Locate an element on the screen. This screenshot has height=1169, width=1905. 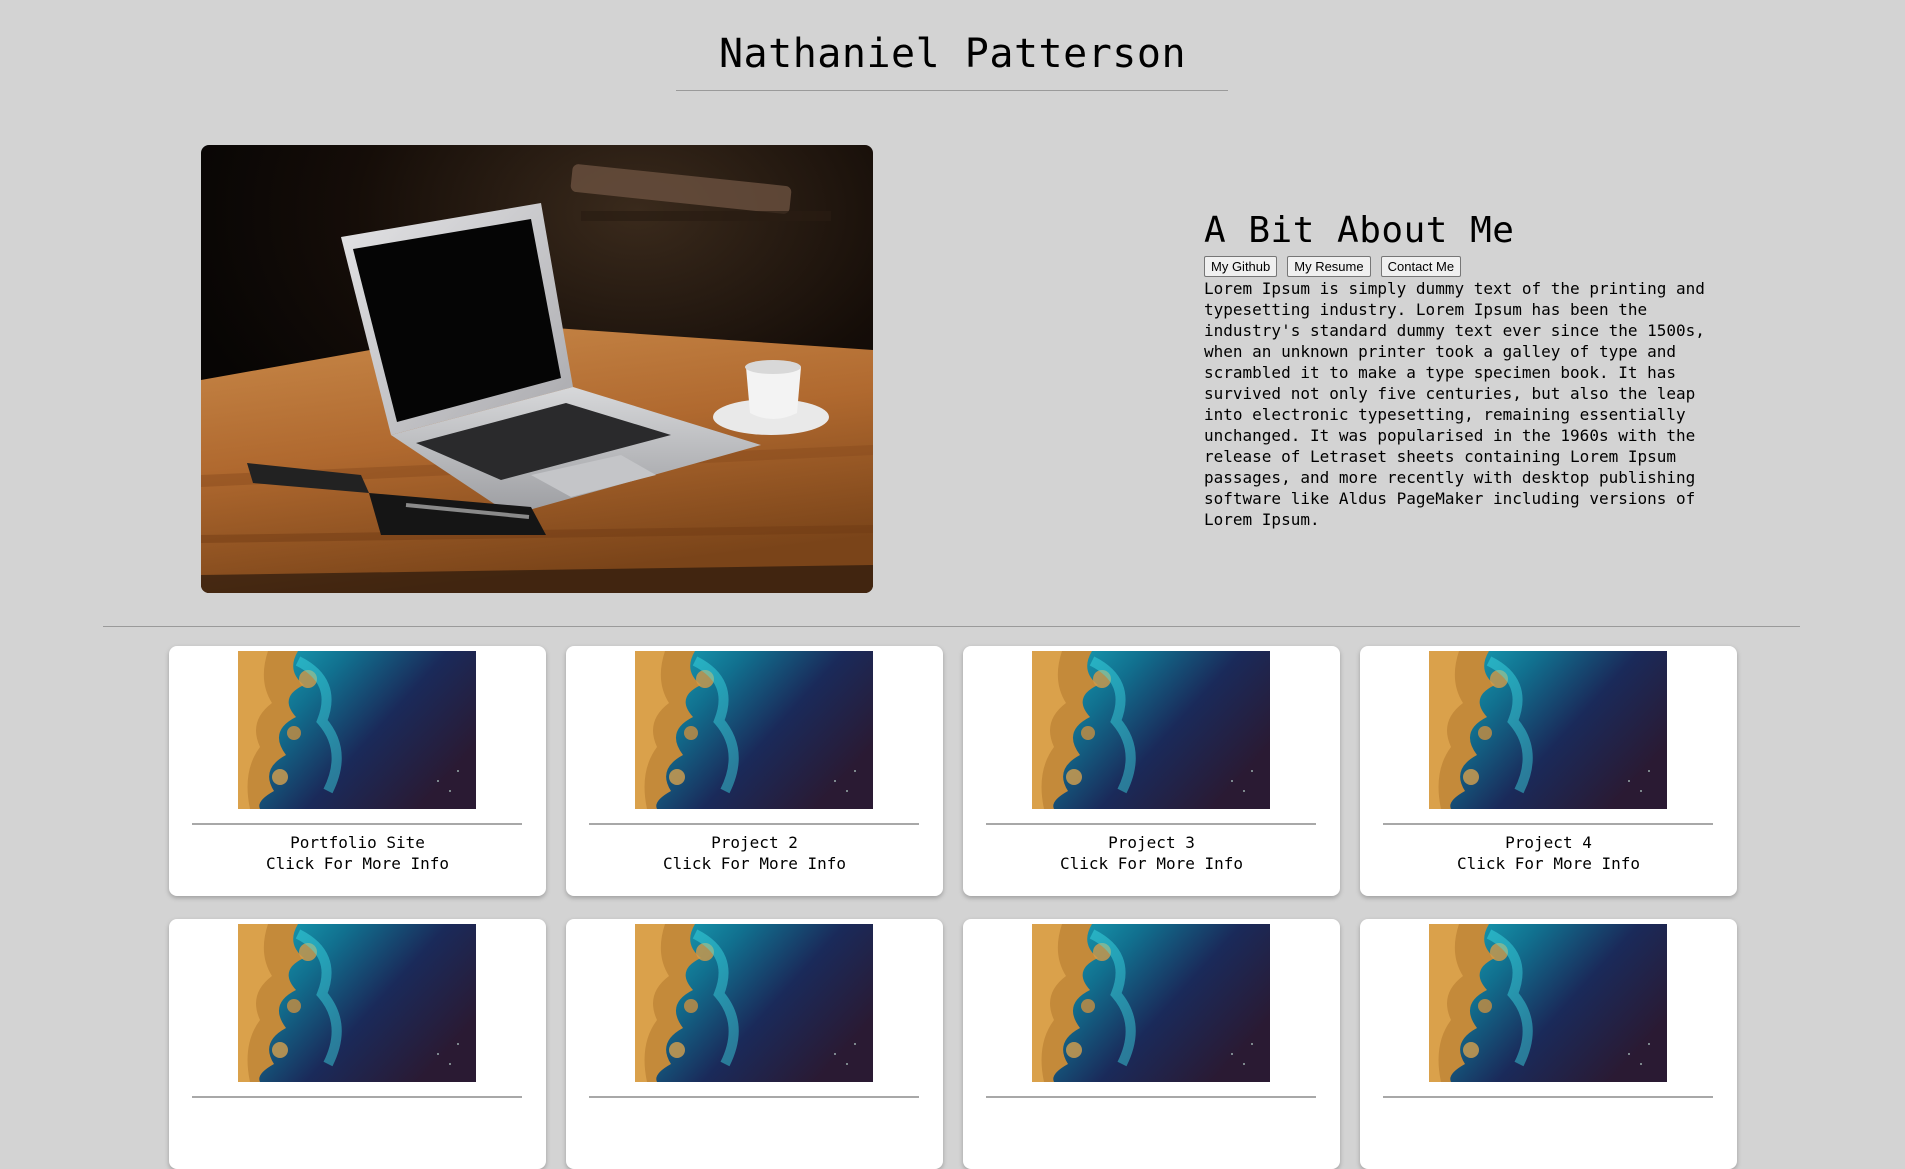
project-title: Project 3 is located at coordinates (1151, 842).